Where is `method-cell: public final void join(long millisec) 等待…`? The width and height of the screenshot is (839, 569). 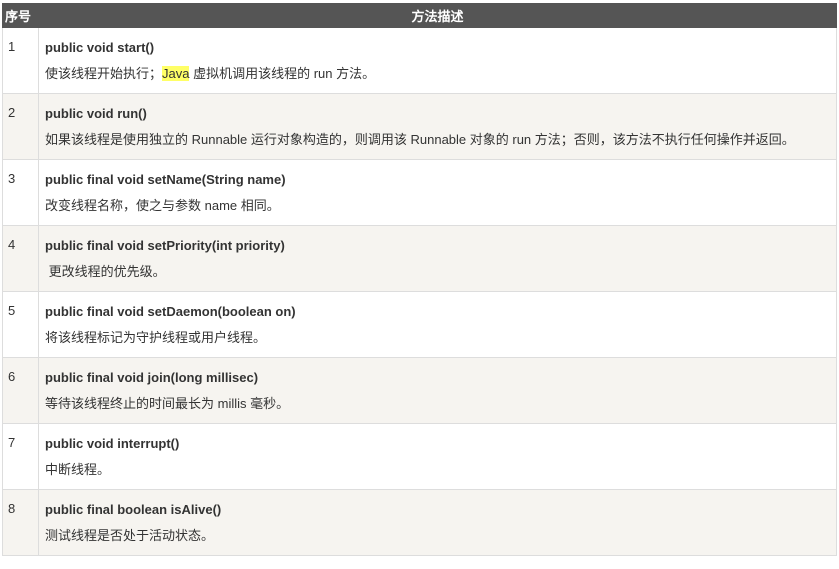 method-cell: public final void join(long millisec) 等待… is located at coordinates (437, 390).